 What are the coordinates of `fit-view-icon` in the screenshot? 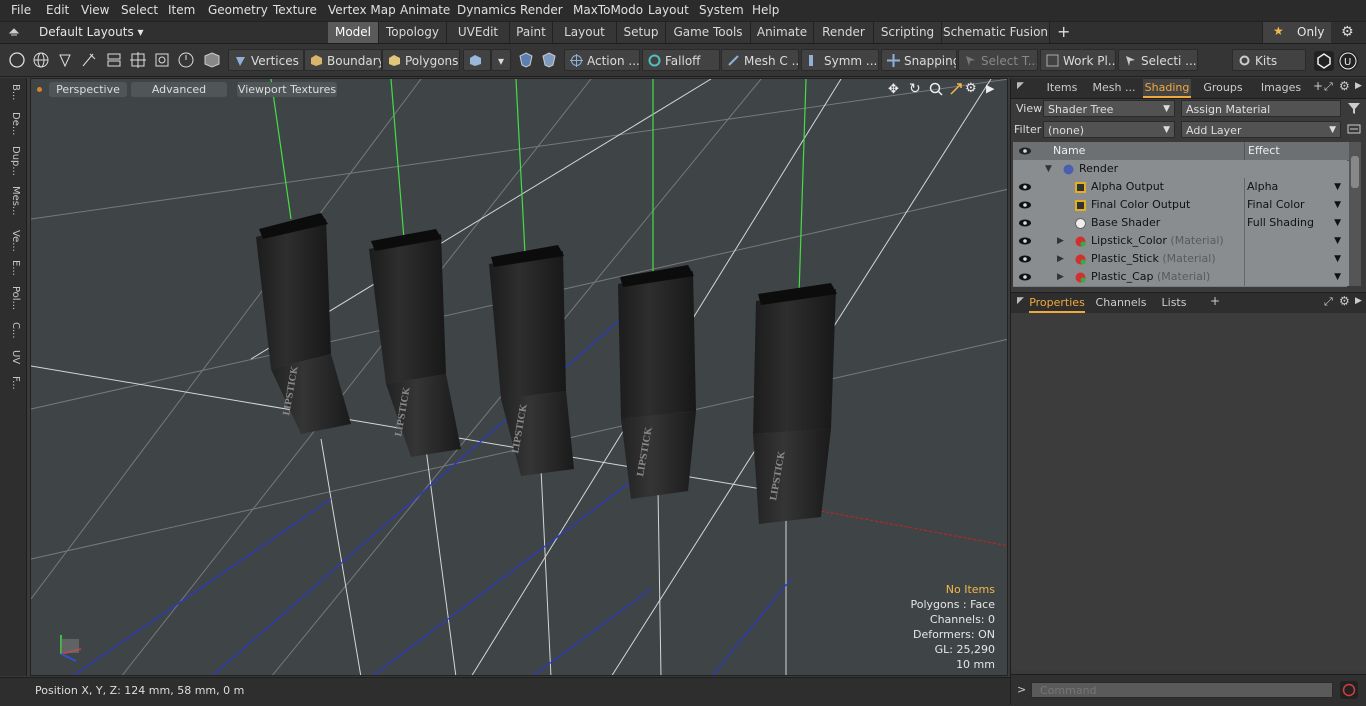 It's located at (956, 89).